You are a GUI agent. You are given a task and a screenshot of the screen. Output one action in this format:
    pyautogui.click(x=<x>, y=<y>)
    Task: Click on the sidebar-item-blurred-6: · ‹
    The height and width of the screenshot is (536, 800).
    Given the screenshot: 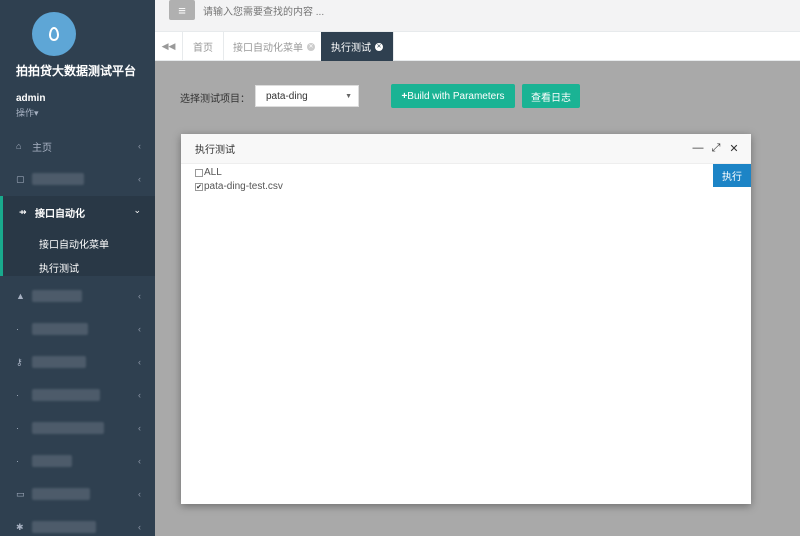 What is the action you would take?
    pyautogui.click(x=77, y=428)
    